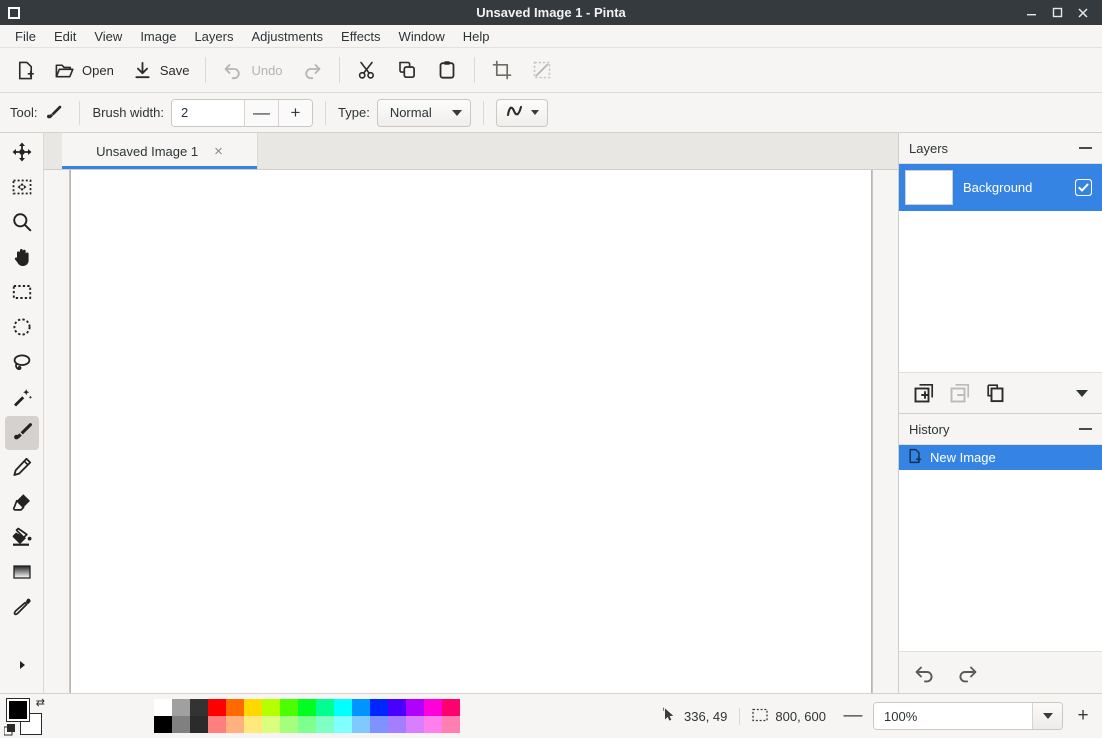 The image size is (1102, 738). Describe the element at coordinates (1057, 12) in the screenshot. I see `maximize-icon` at that location.